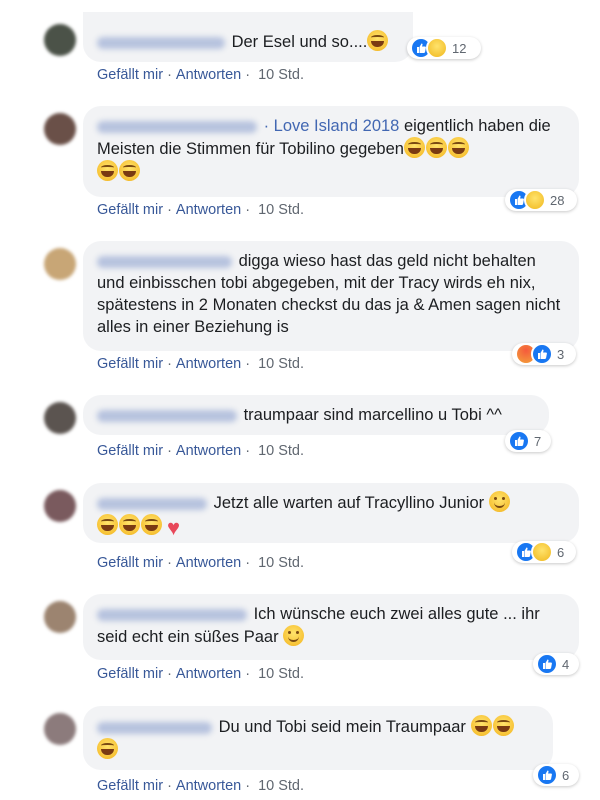 The image size is (600, 800). What do you see at coordinates (538, 441) in the screenshot?
I see `reaction-count: 7` at bounding box center [538, 441].